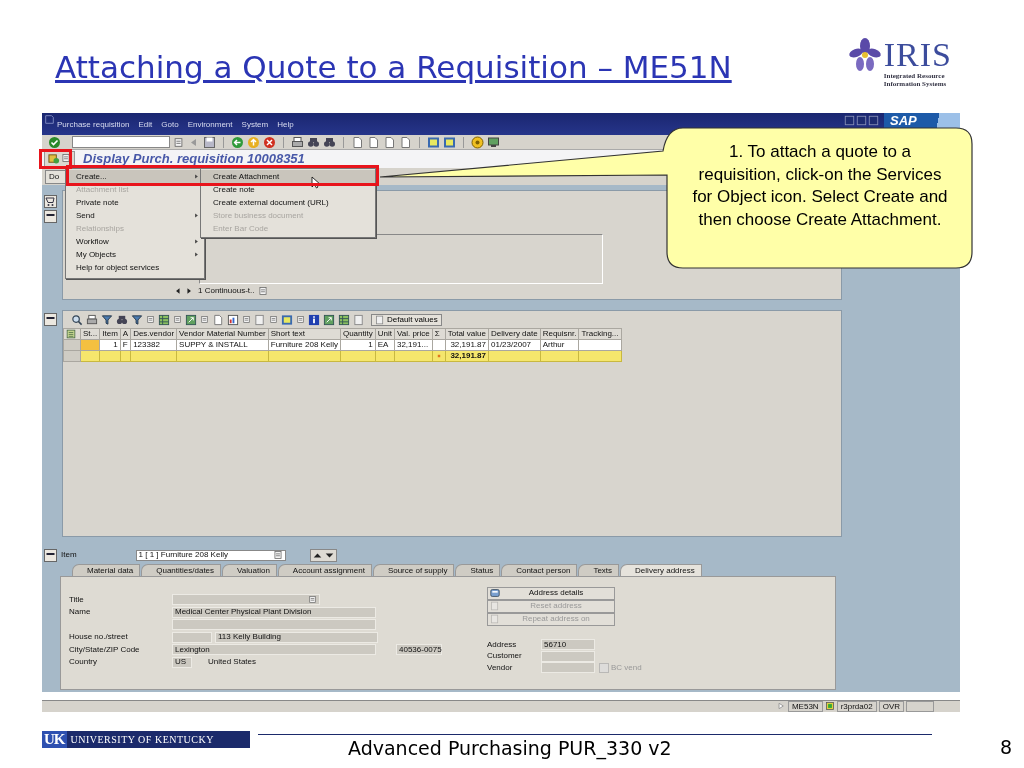 This screenshot has width=1024, height=768. What do you see at coordinates (419, 650) in the screenshot?
I see `text-field: 40536-0075` at bounding box center [419, 650].